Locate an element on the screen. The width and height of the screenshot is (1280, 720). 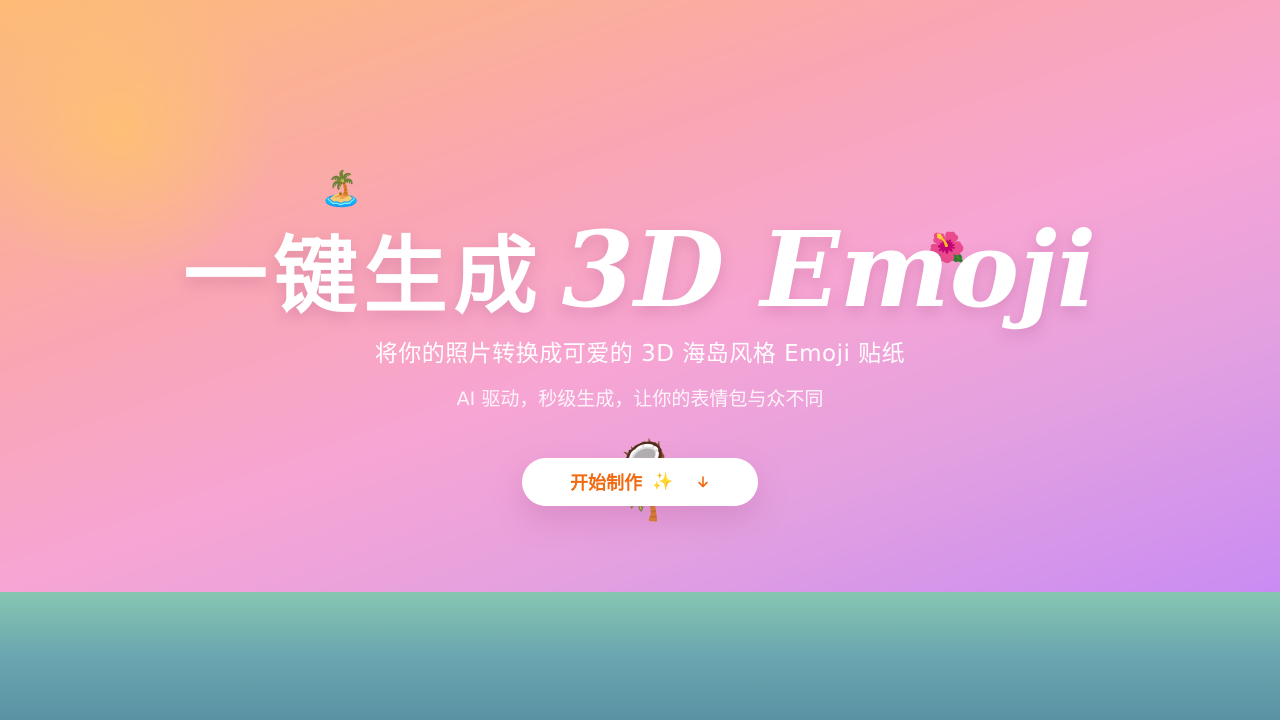
hero-title-chinese: 一键生成 is located at coordinates (363, 275).